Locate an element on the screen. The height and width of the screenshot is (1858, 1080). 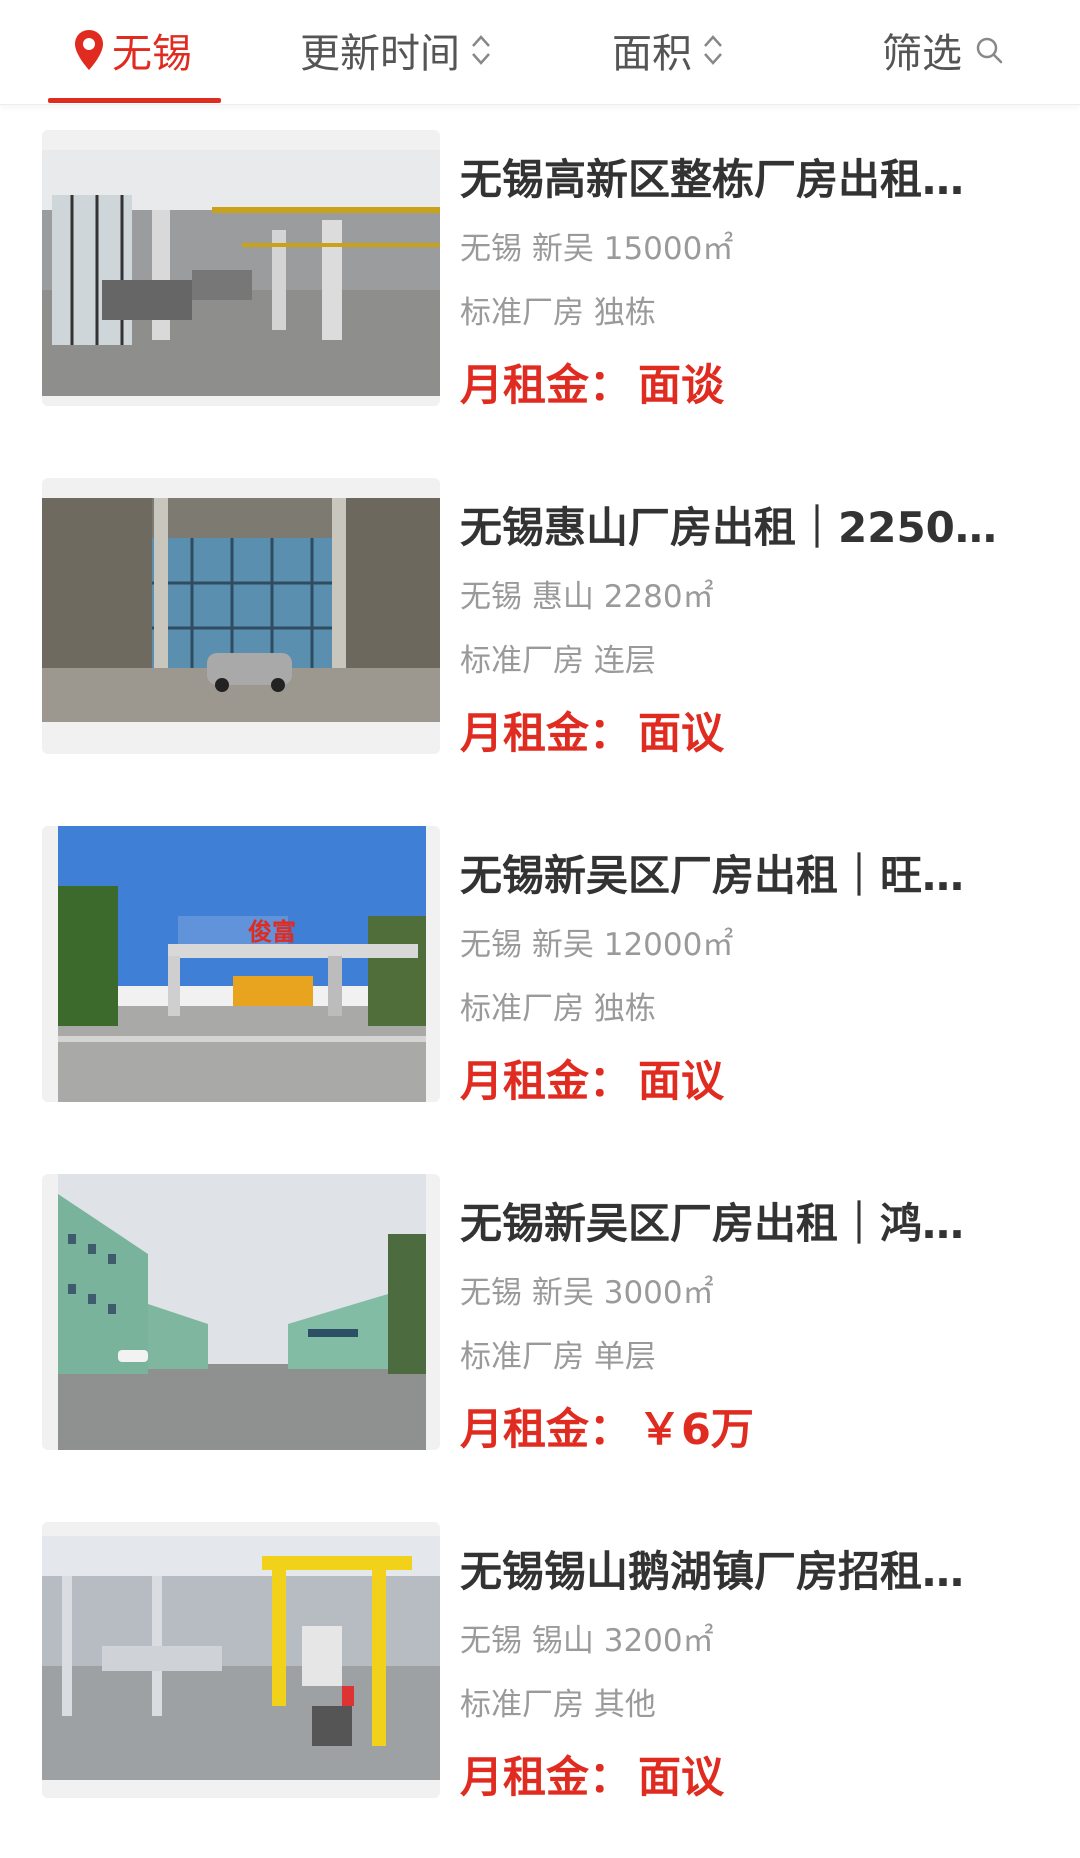
factory-workshop-photo is located at coordinates (241, 1658).